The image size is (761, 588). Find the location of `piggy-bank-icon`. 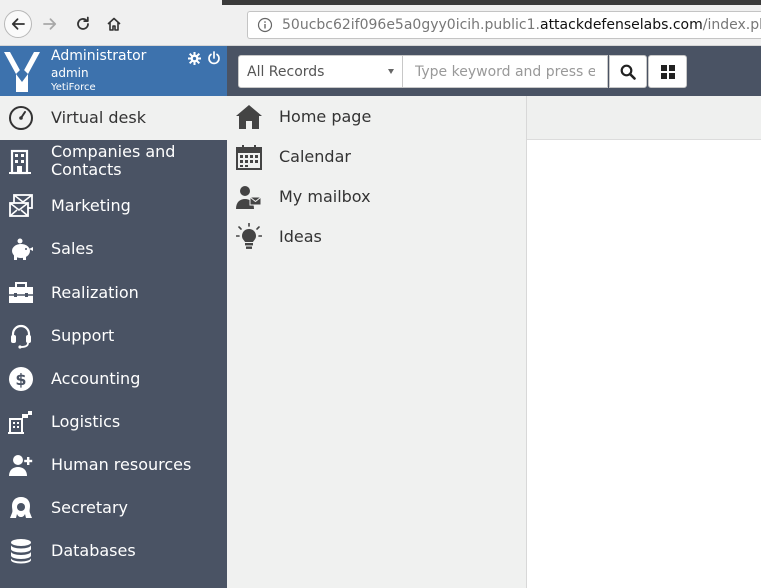

piggy-bank-icon is located at coordinates (21, 249).